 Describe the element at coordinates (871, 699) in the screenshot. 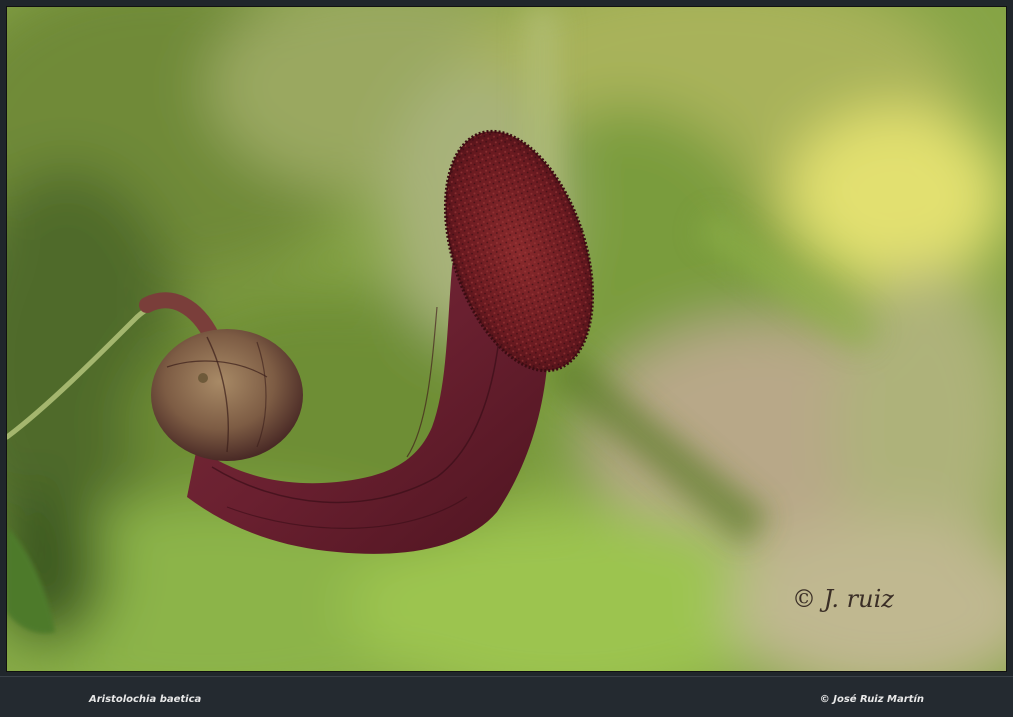

I see `credit-caption: © José Ruiz Martín` at that location.